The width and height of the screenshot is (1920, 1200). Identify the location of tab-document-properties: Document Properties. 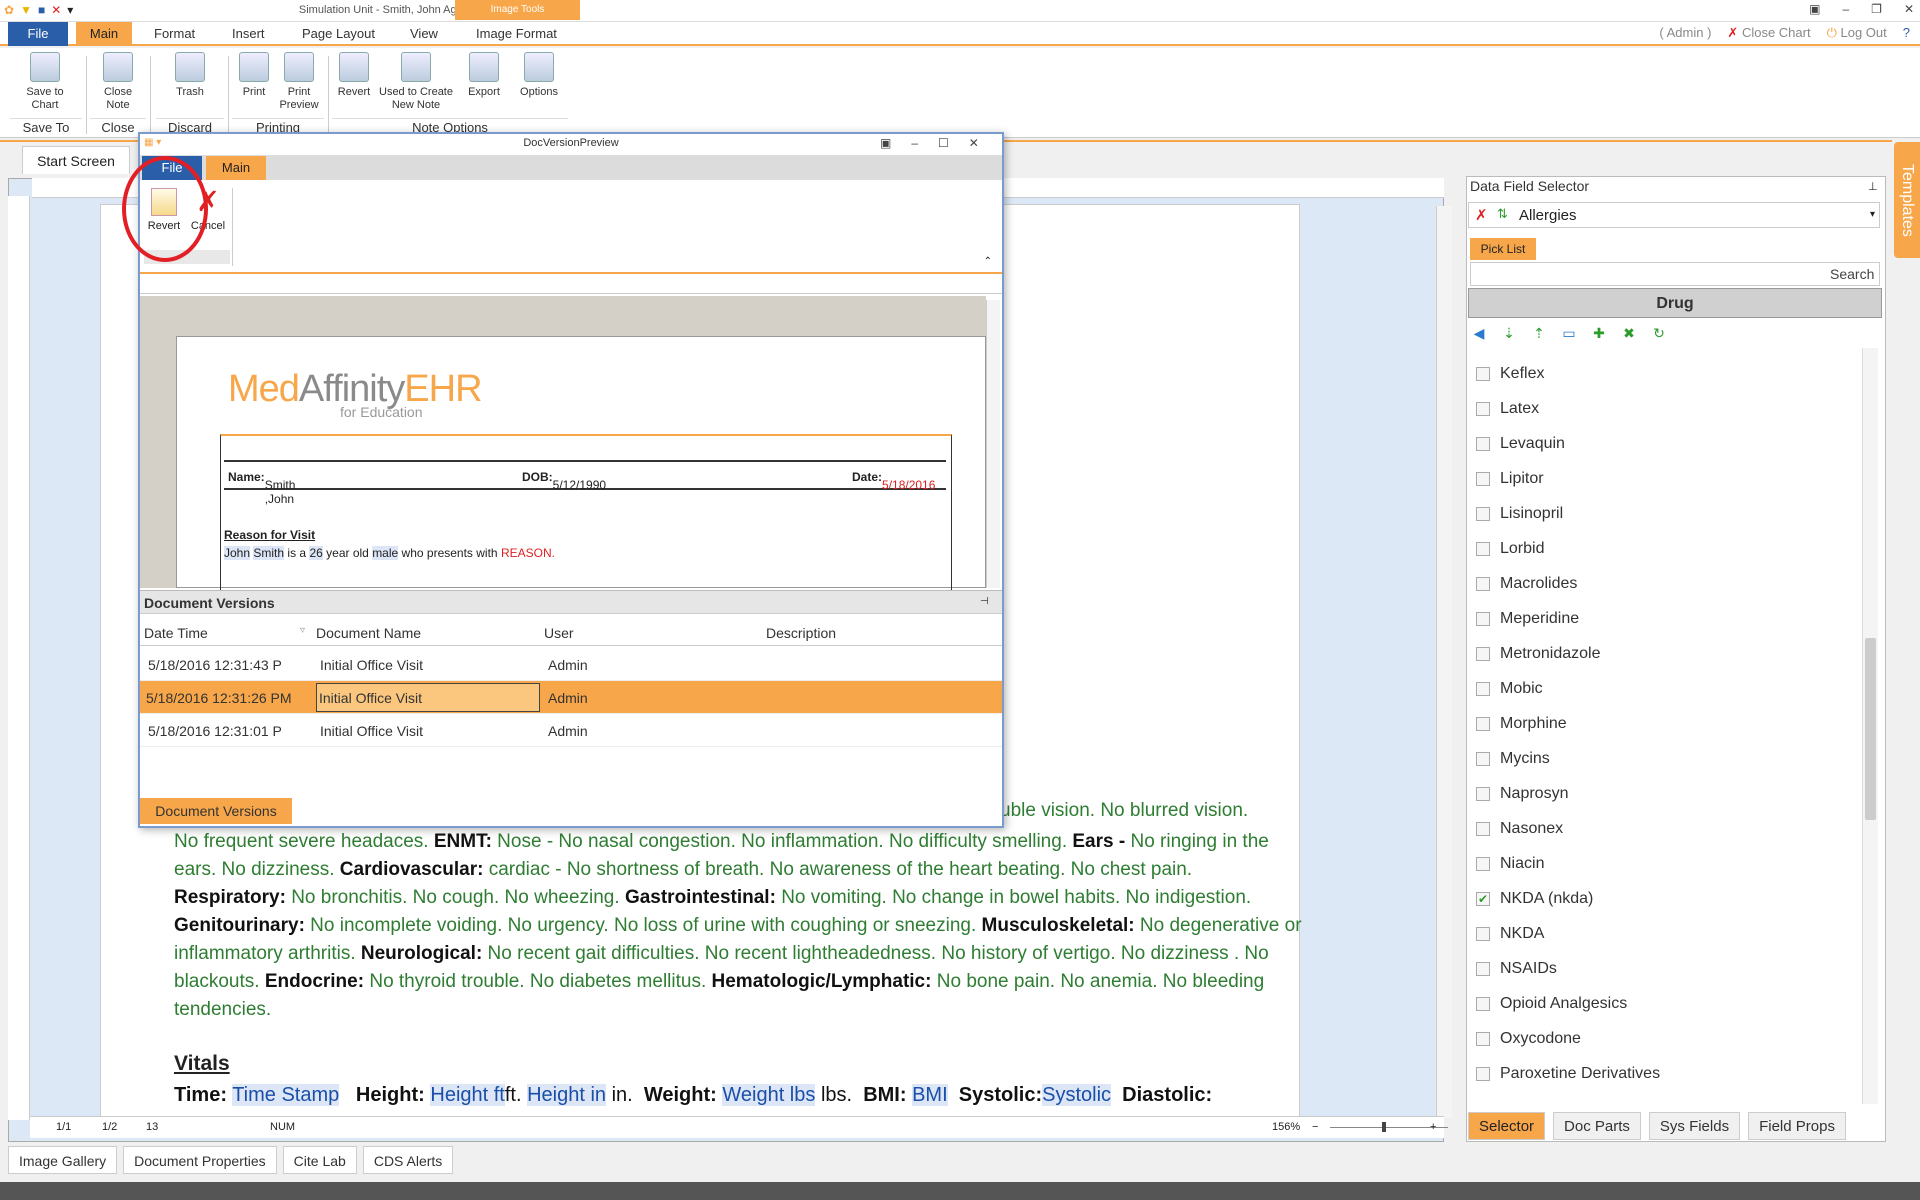
(200, 1160).